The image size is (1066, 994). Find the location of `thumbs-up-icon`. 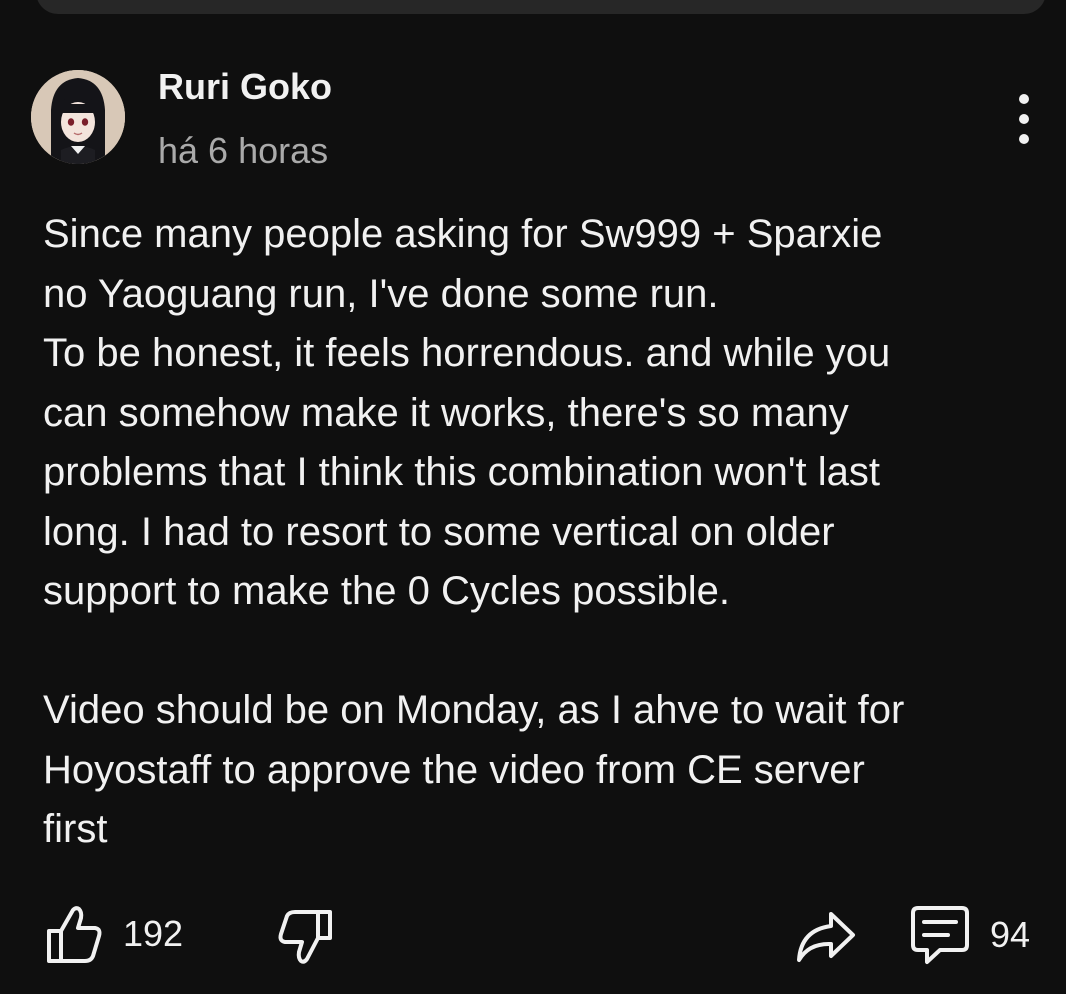

thumbs-up-icon is located at coordinates (74, 934).